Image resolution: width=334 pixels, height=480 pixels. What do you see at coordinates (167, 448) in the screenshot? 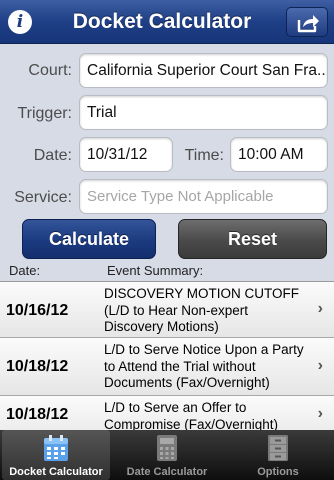
I see `calculator-icon` at bounding box center [167, 448].